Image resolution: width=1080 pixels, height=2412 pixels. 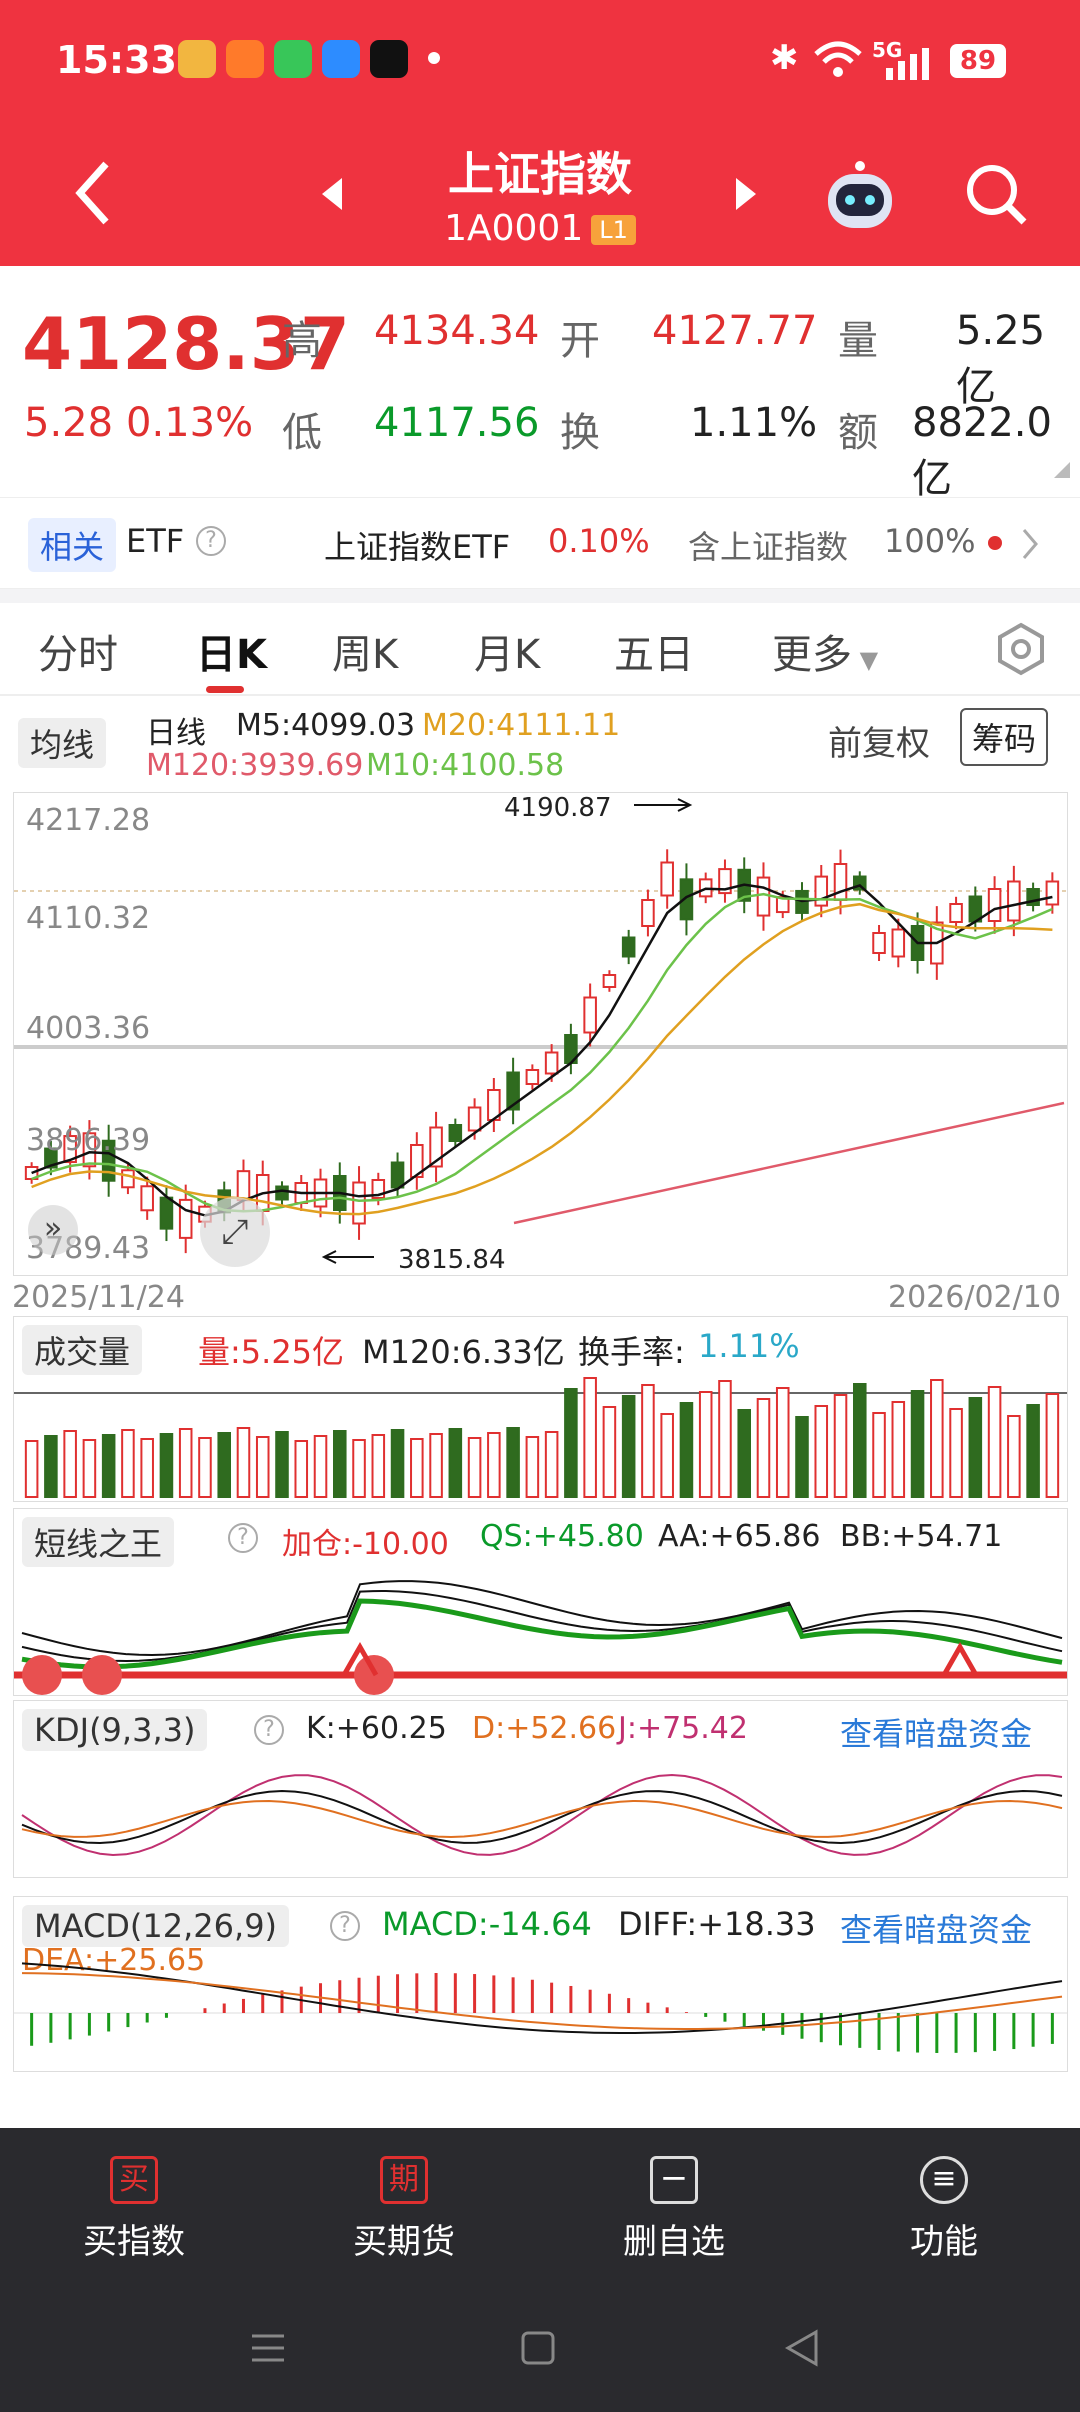 I want to click on low-value: 4117.56, so click(x=457, y=423).